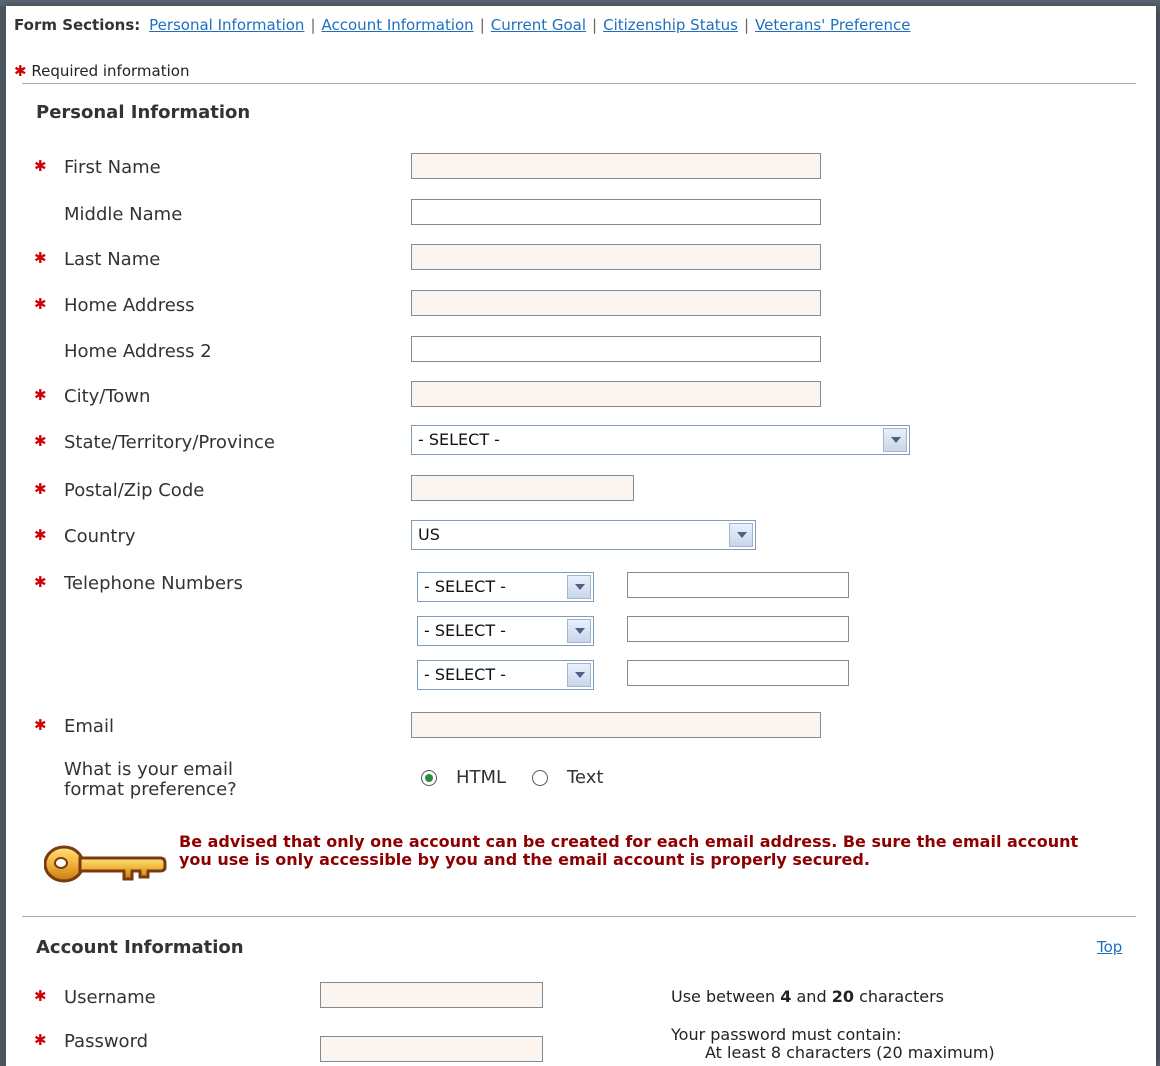 The image size is (1160, 1066). What do you see at coordinates (583, 535) in the screenshot?
I see `country-select: US` at bounding box center [583, 535].